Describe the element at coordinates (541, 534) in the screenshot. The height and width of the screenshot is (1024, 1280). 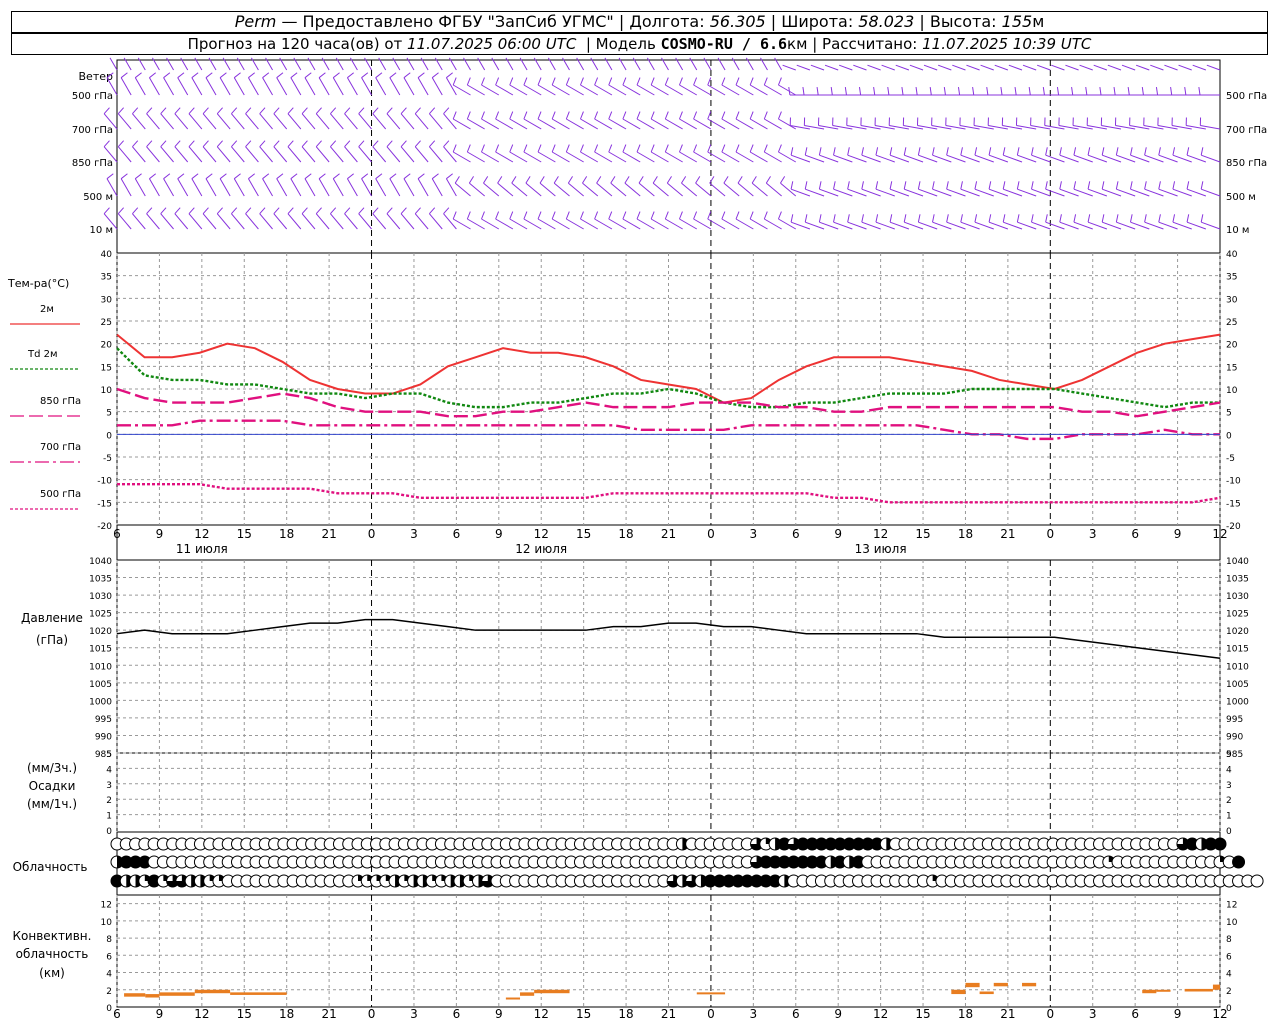
I see `temp-xtick: 12` at that location.